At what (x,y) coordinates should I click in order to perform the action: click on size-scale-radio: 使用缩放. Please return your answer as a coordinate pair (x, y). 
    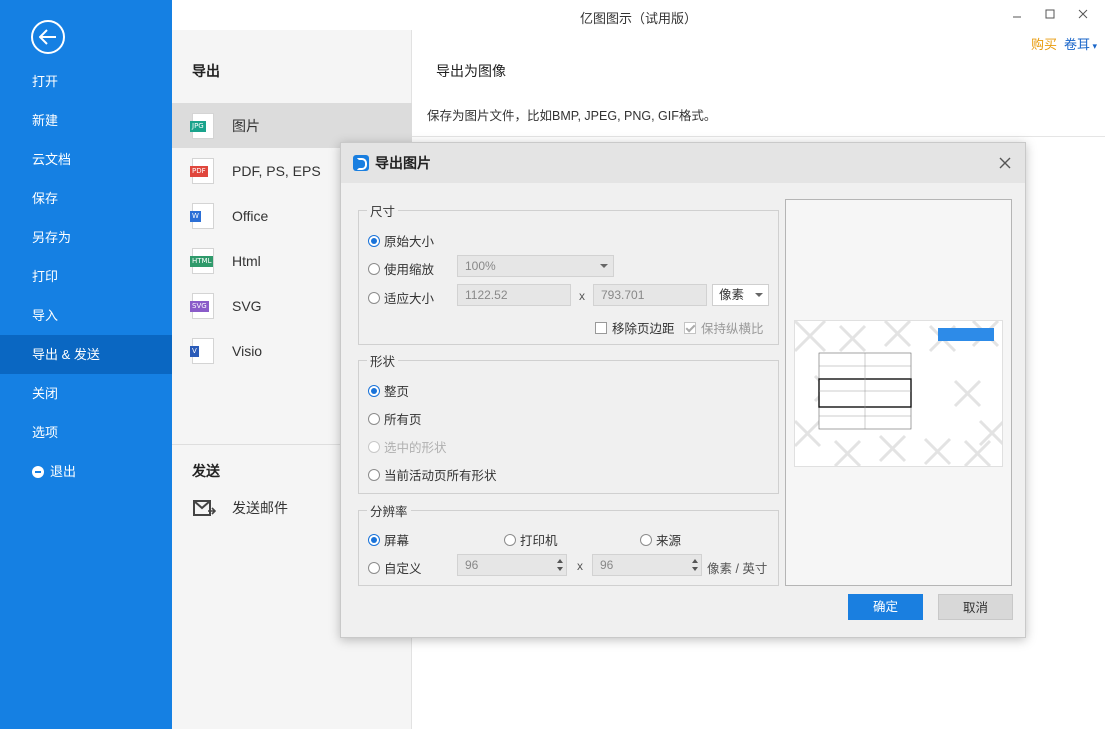
    Looking at the image, I should click on (401, 268).